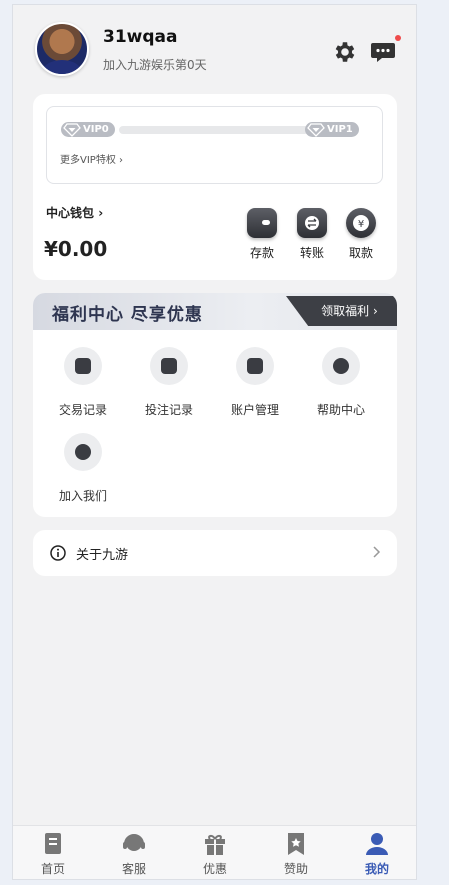 This screenshot has width=449, height=885. Describe the element at coordinates (340, 129) in the screenshot. I see `vip-next-label: VIP1` at that location.